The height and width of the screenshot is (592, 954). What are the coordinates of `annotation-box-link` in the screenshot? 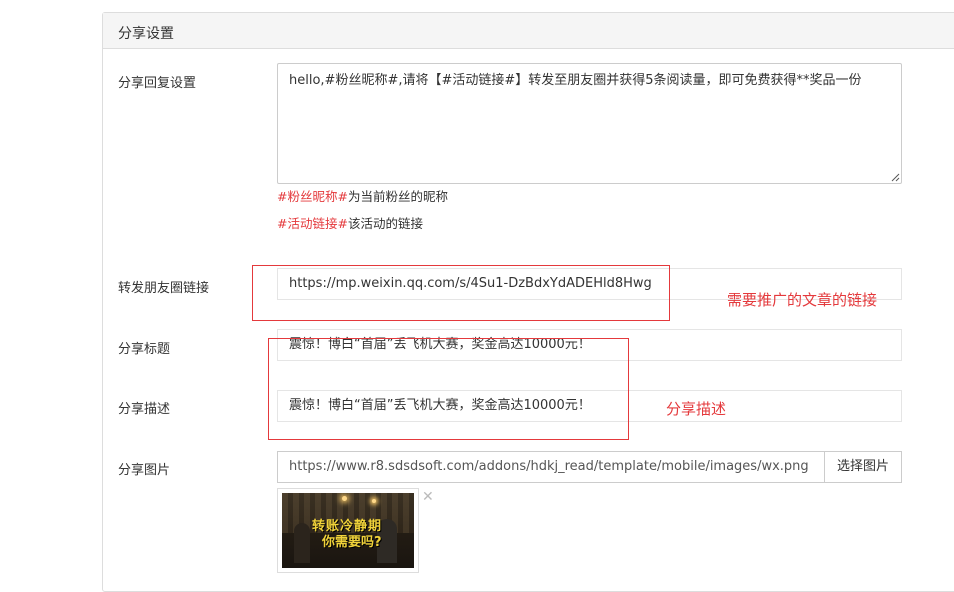 It's located at (461, 293).